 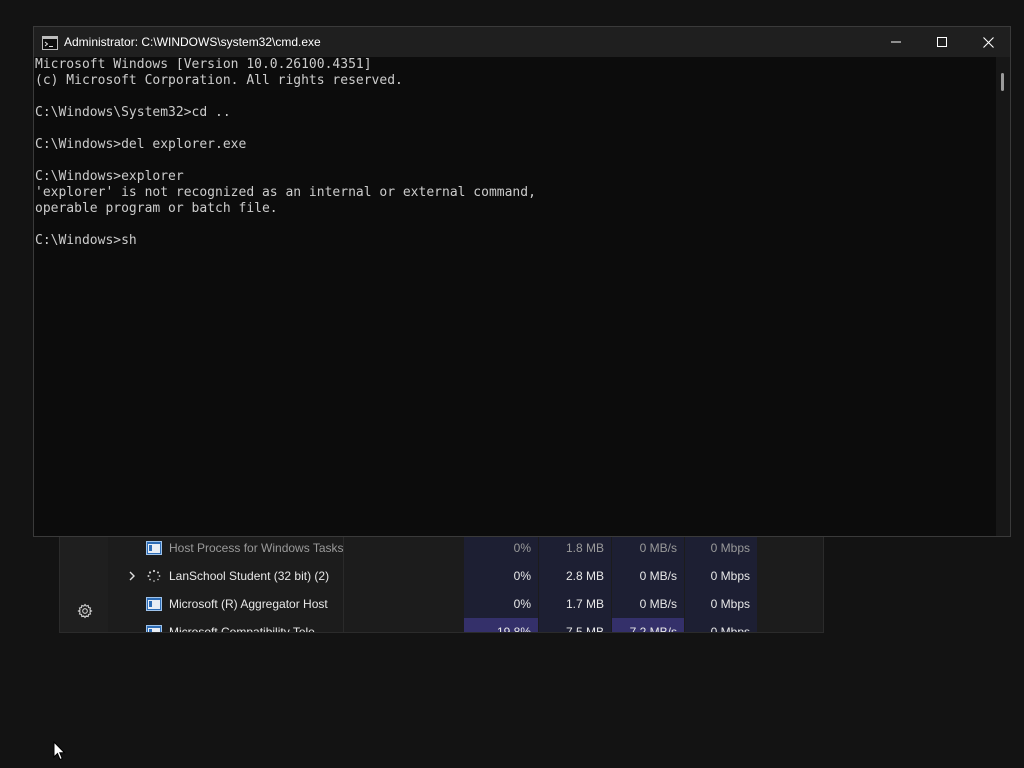 What do you see at coordinates (133, 112) in the screenshot?
I see `console-line: C:\Windows\System32>cd ..` at bounding box center [133, 112].